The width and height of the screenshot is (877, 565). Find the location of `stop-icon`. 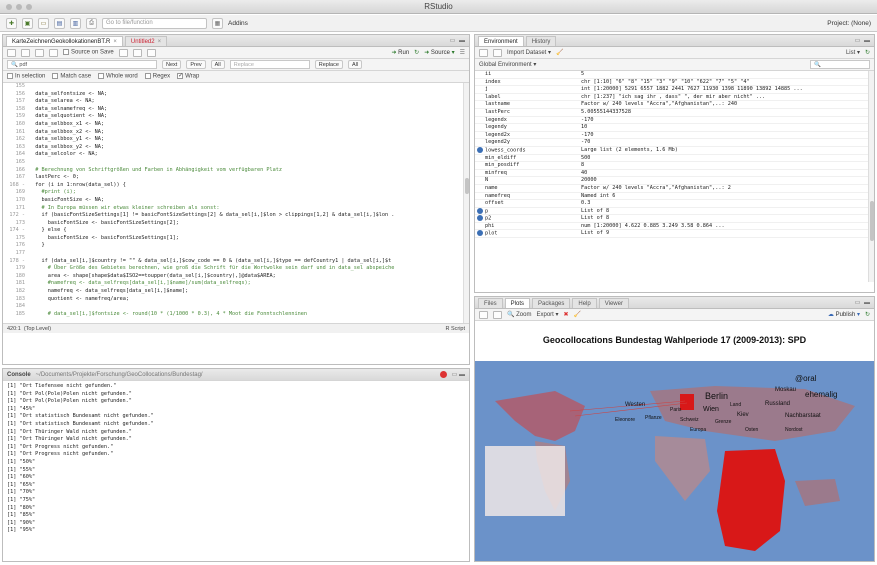

stop-icon is located at coordinates (443, 374).